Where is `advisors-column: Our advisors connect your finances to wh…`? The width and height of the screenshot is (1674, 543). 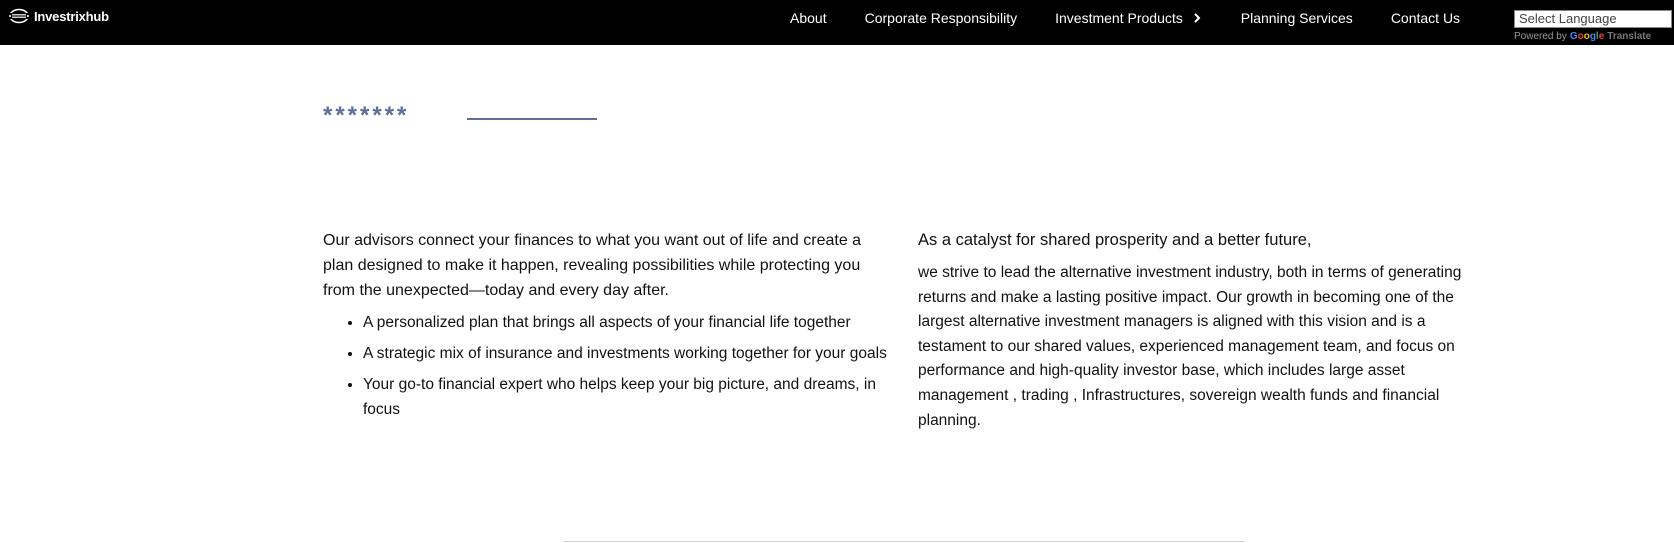
advisors-column: Our advisors connect your finances to wh… is located at coordinates (606, 328).